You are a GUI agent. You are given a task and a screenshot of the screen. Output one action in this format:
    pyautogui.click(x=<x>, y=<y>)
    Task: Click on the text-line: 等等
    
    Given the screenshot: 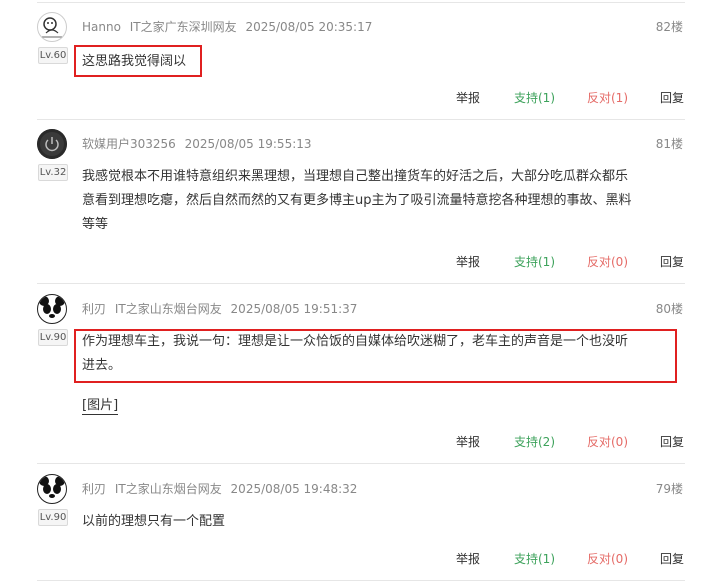 What is the action you would take?
    pyautogui.click(x=95, y=224)
    